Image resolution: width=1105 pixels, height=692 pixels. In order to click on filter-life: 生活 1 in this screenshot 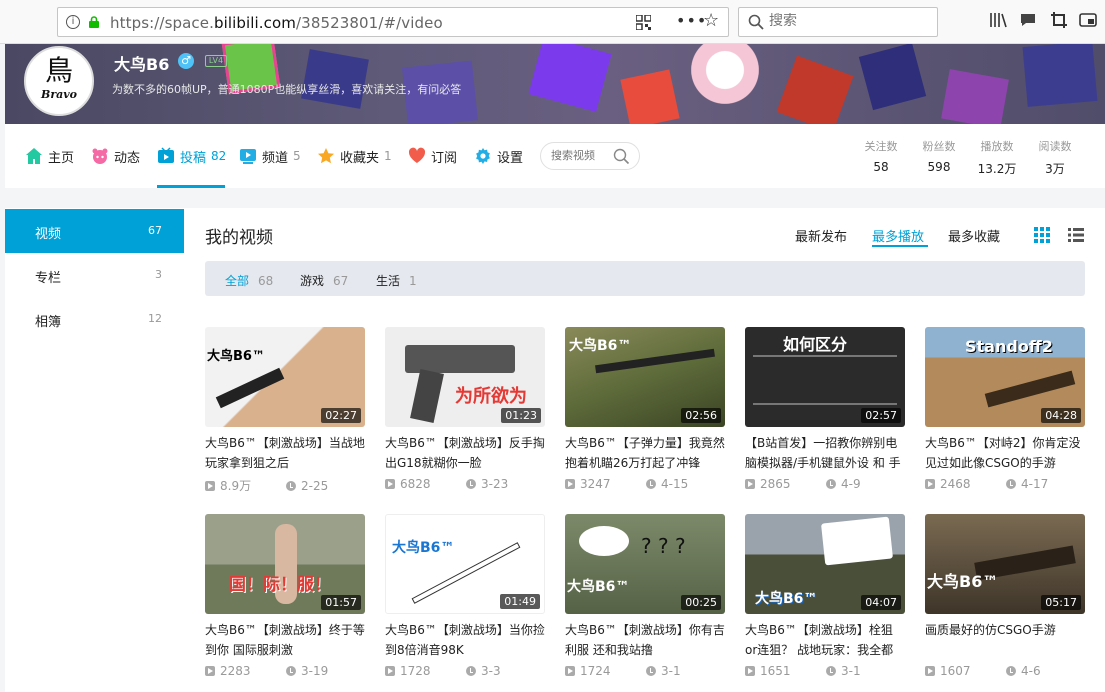, I will do `click(396, 280)`.